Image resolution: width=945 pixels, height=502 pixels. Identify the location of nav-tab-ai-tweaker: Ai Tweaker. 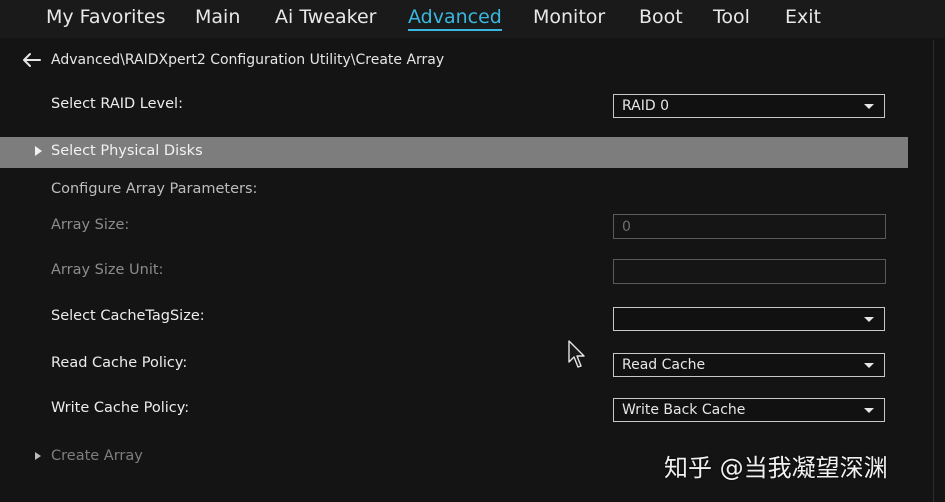
(325, 17).